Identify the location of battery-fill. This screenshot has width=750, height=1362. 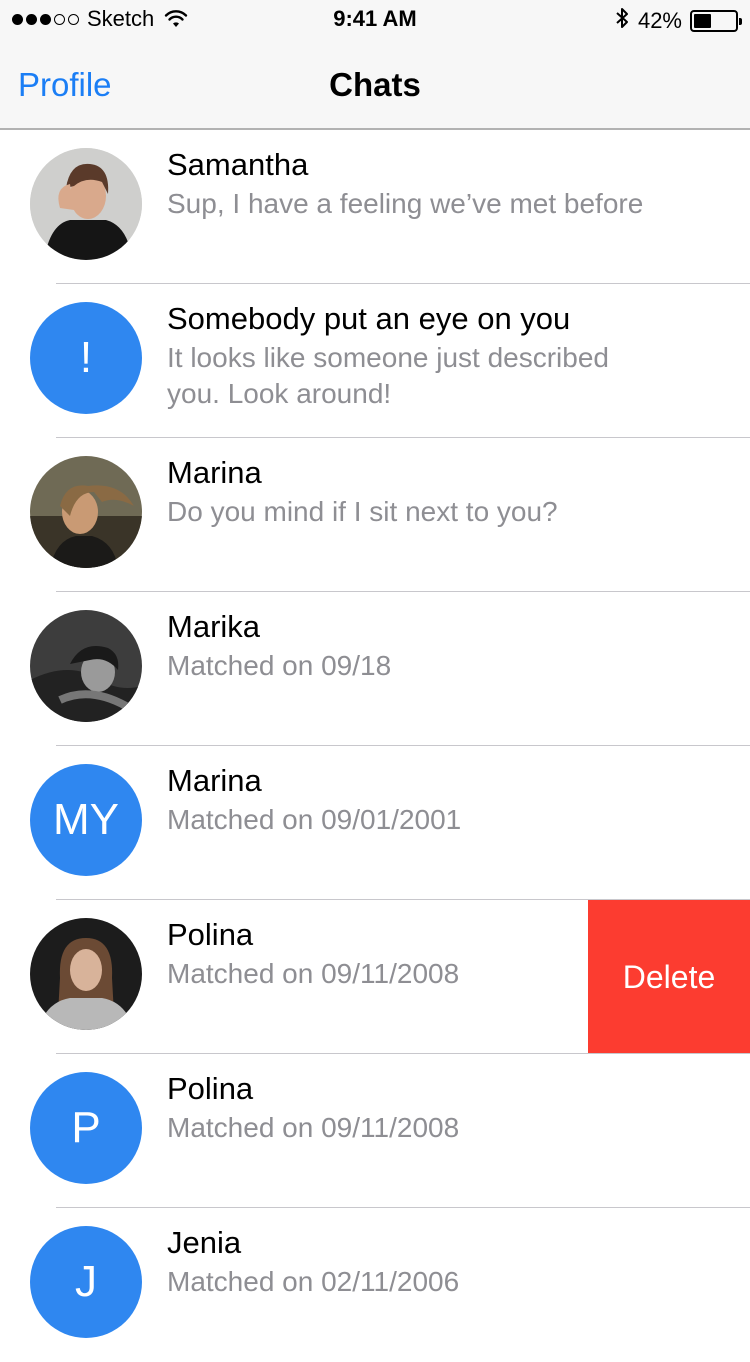
(702, 21).